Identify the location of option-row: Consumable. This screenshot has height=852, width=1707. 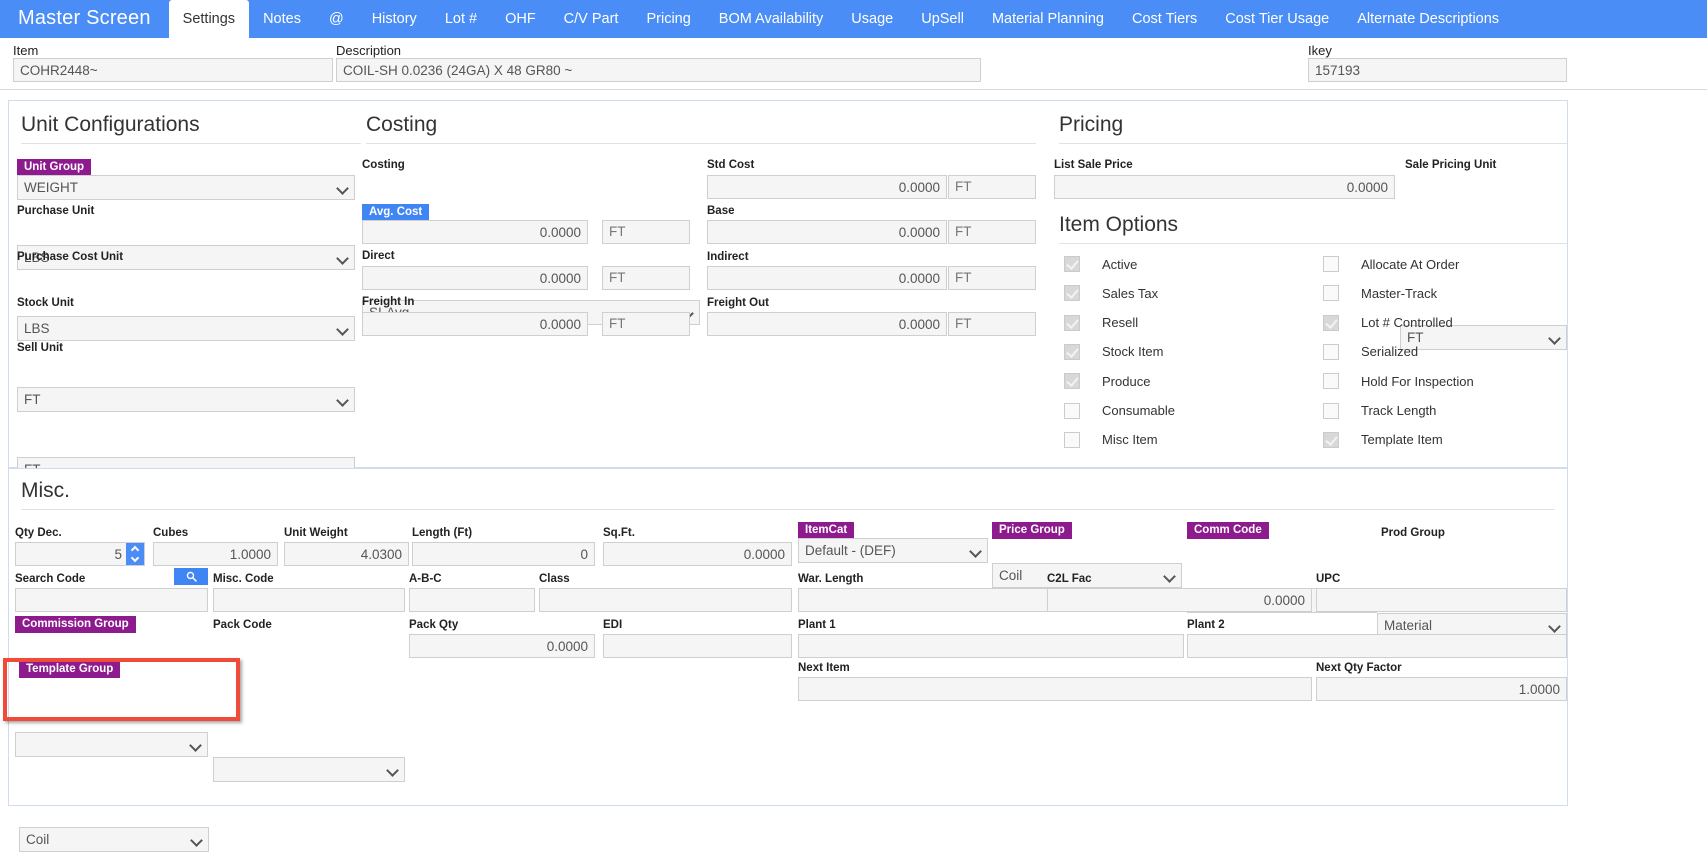
(1119, 410).